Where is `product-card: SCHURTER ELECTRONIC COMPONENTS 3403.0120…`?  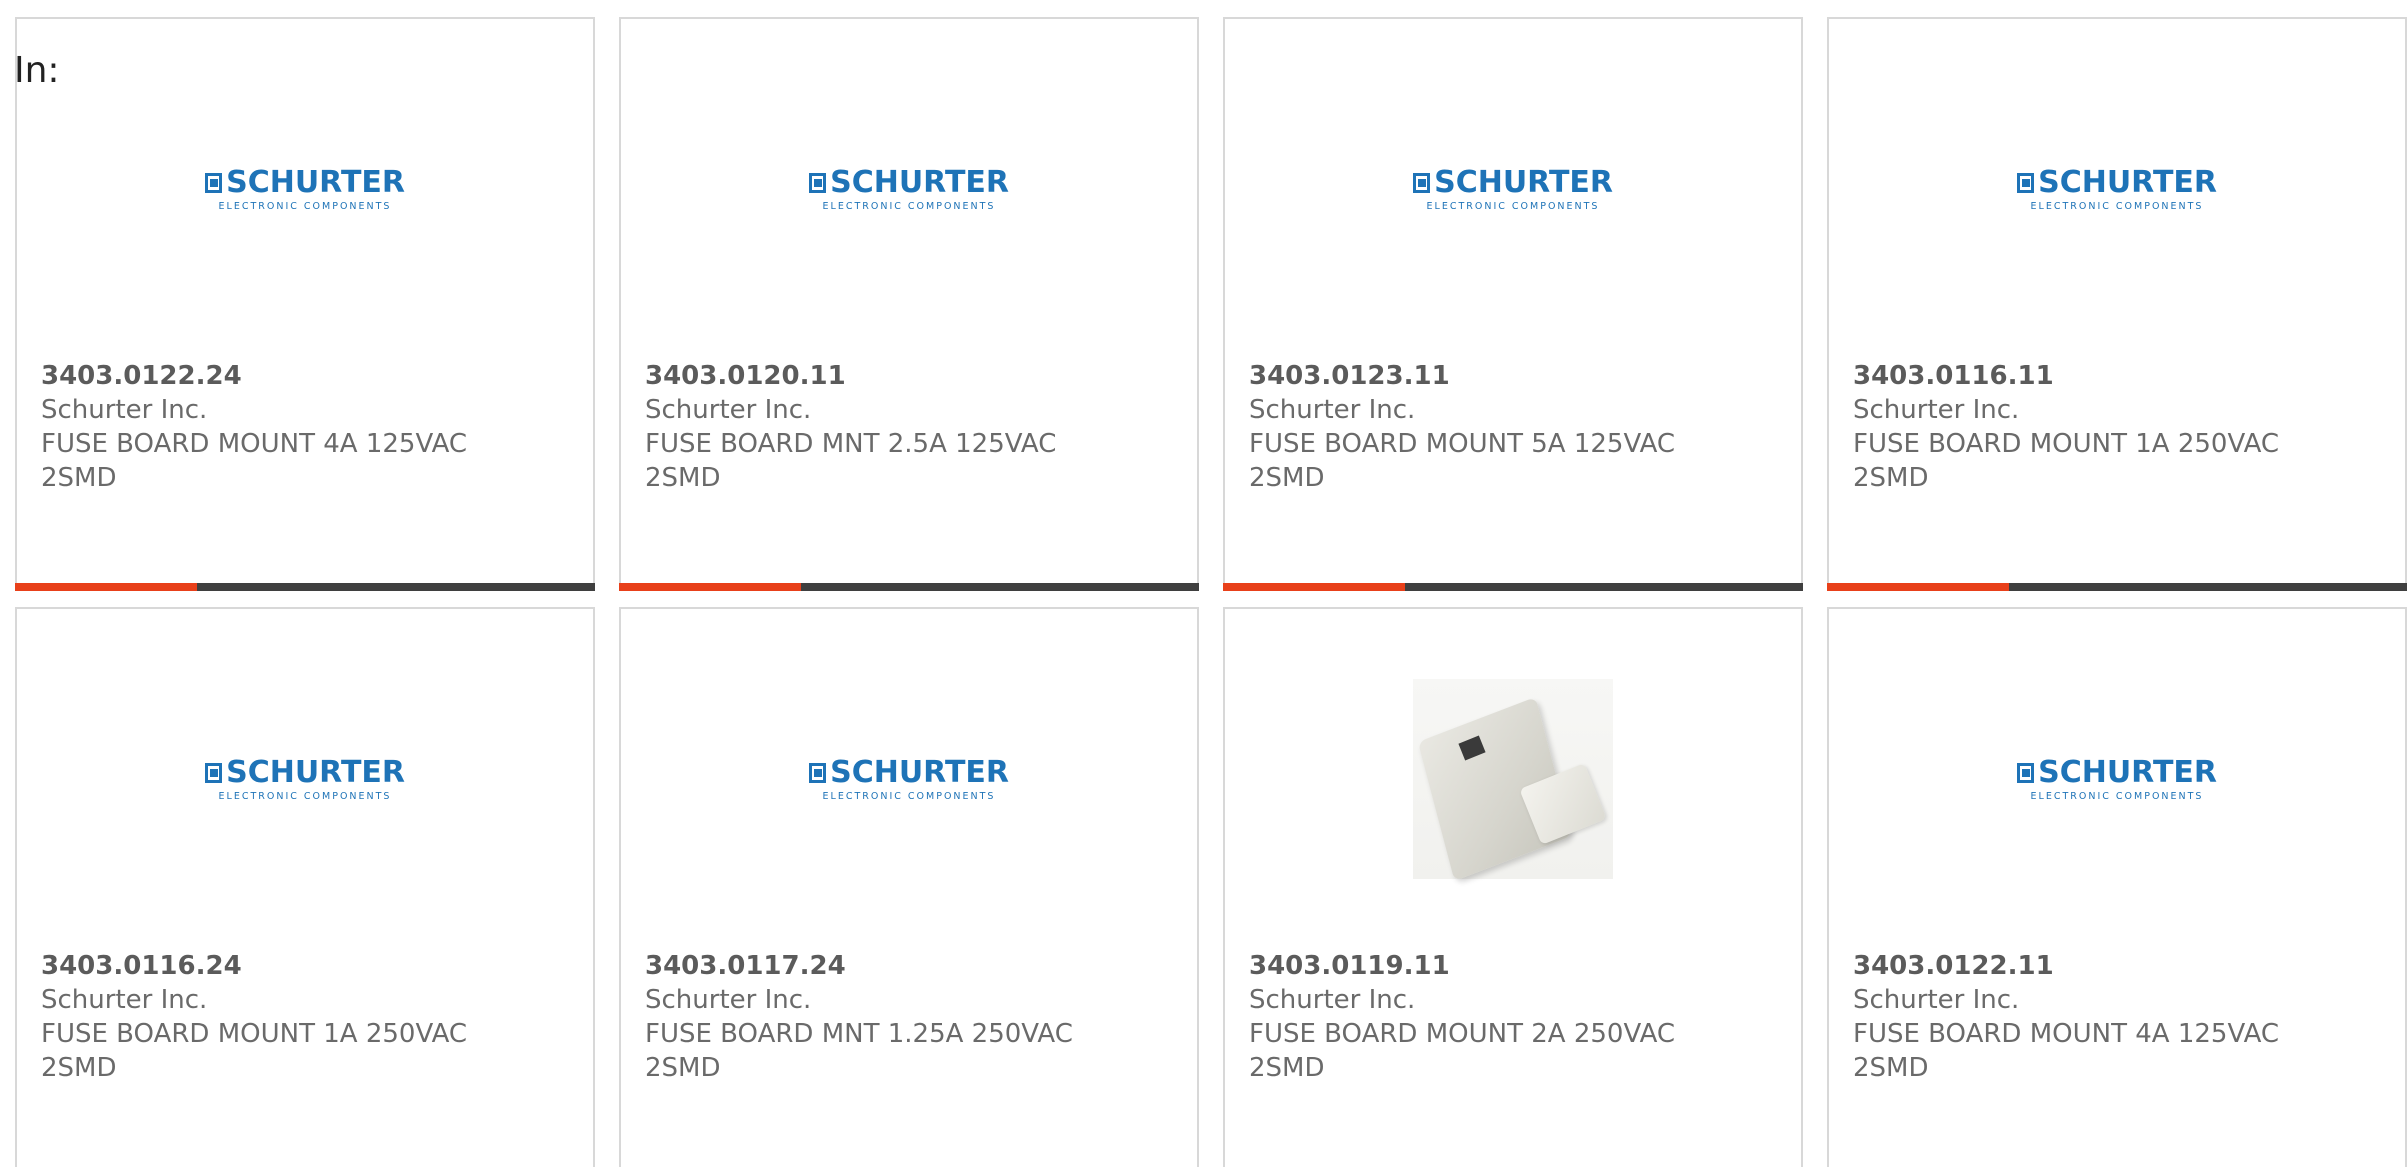
product-card: SCHURTER ELECTRONIC COMPONENTS 3403.0120… is located at coordinates (909, 304).